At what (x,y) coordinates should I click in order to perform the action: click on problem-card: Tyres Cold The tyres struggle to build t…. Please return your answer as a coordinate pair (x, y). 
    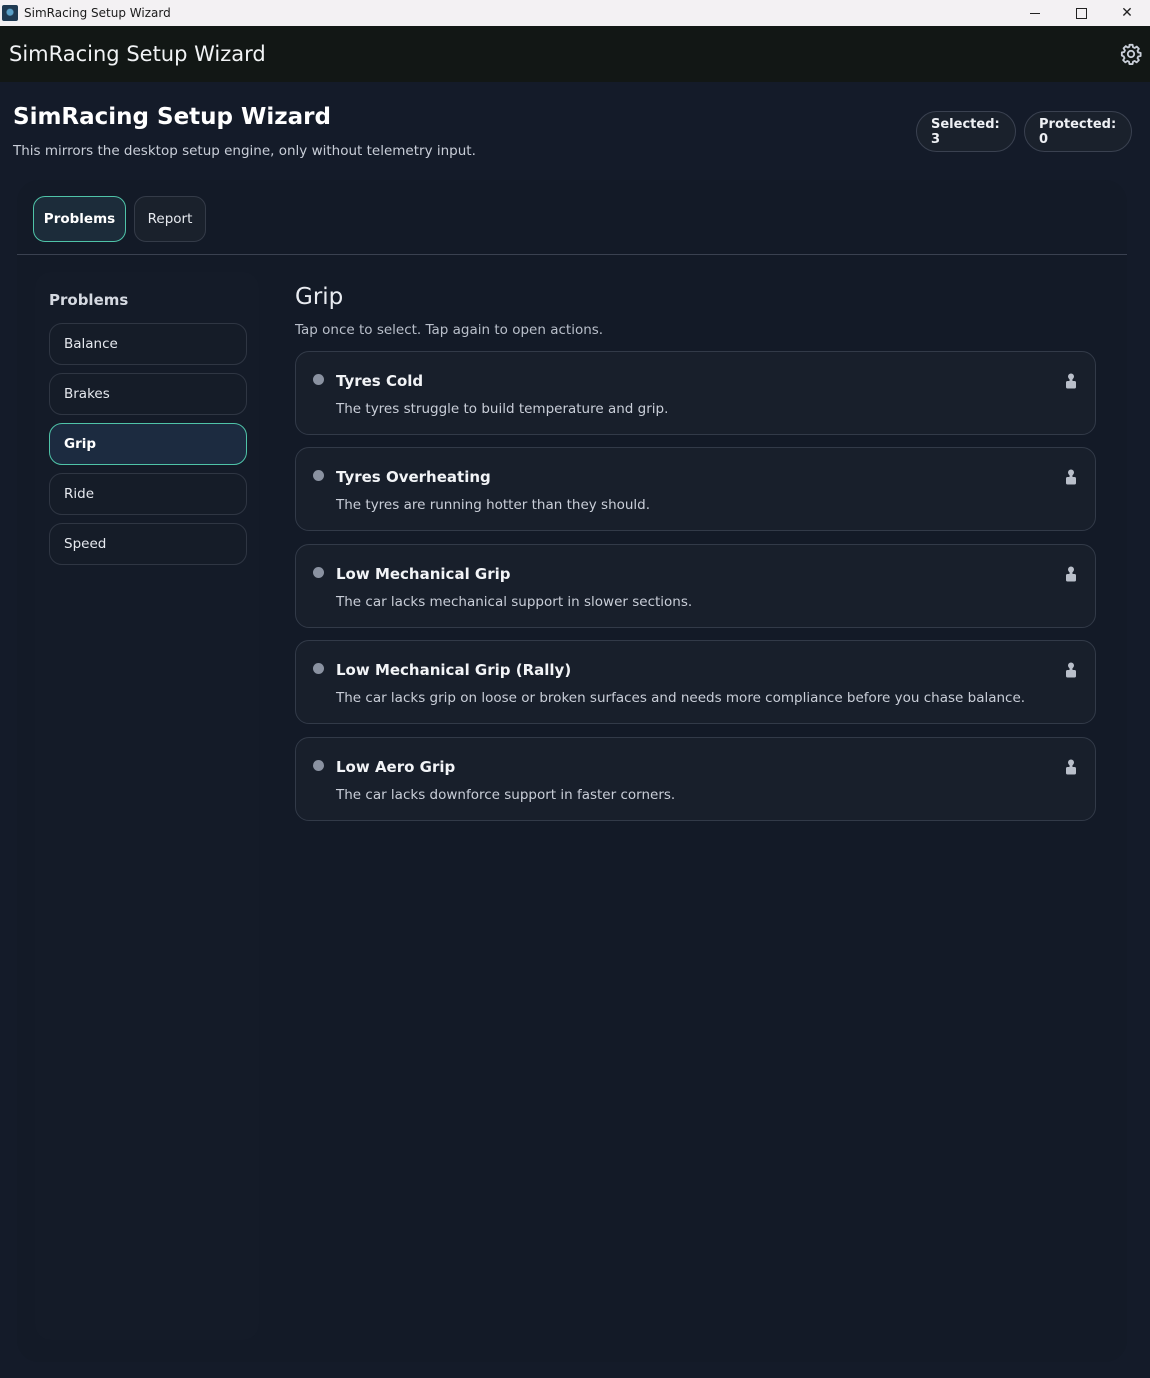
    Looking at the image, I should click on (695, 393).